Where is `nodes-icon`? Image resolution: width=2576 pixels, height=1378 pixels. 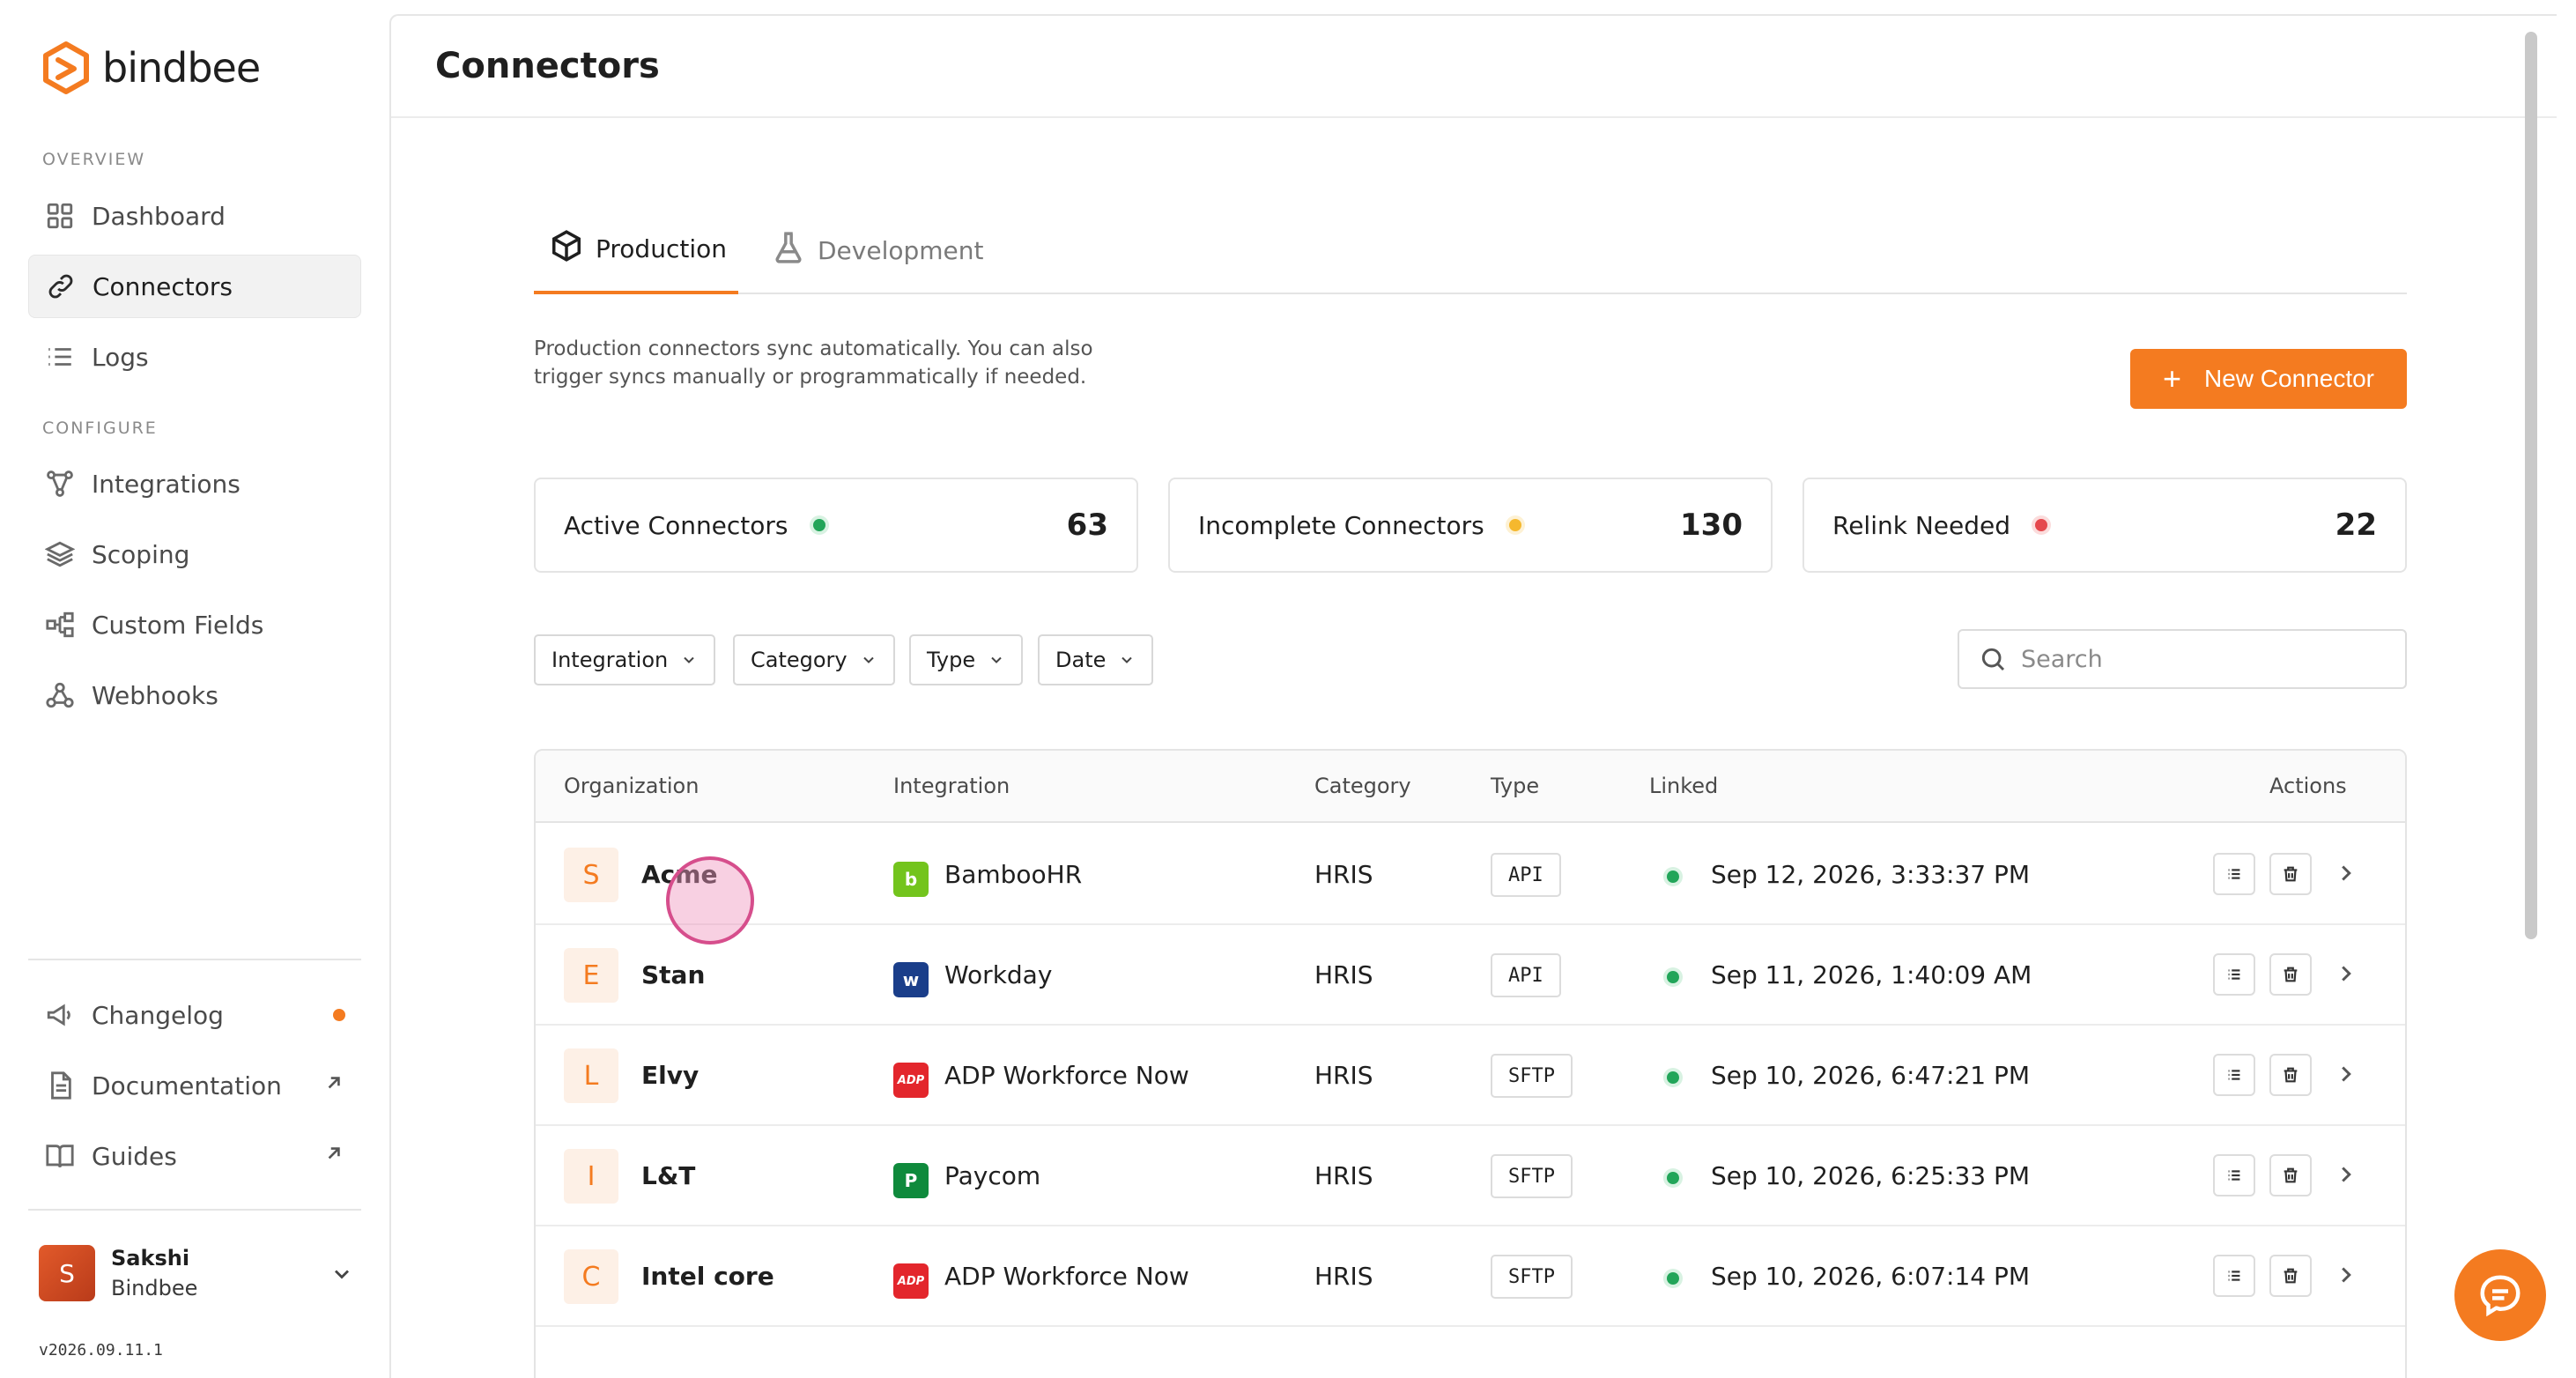 nodes-icon is located at coordinates (60, 484).